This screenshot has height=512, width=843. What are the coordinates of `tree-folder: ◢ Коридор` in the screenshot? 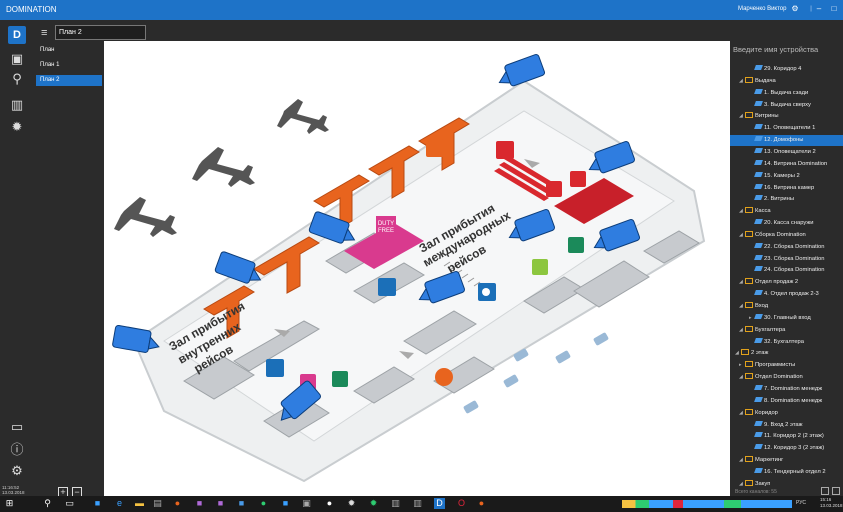 It's located at (754, 413).